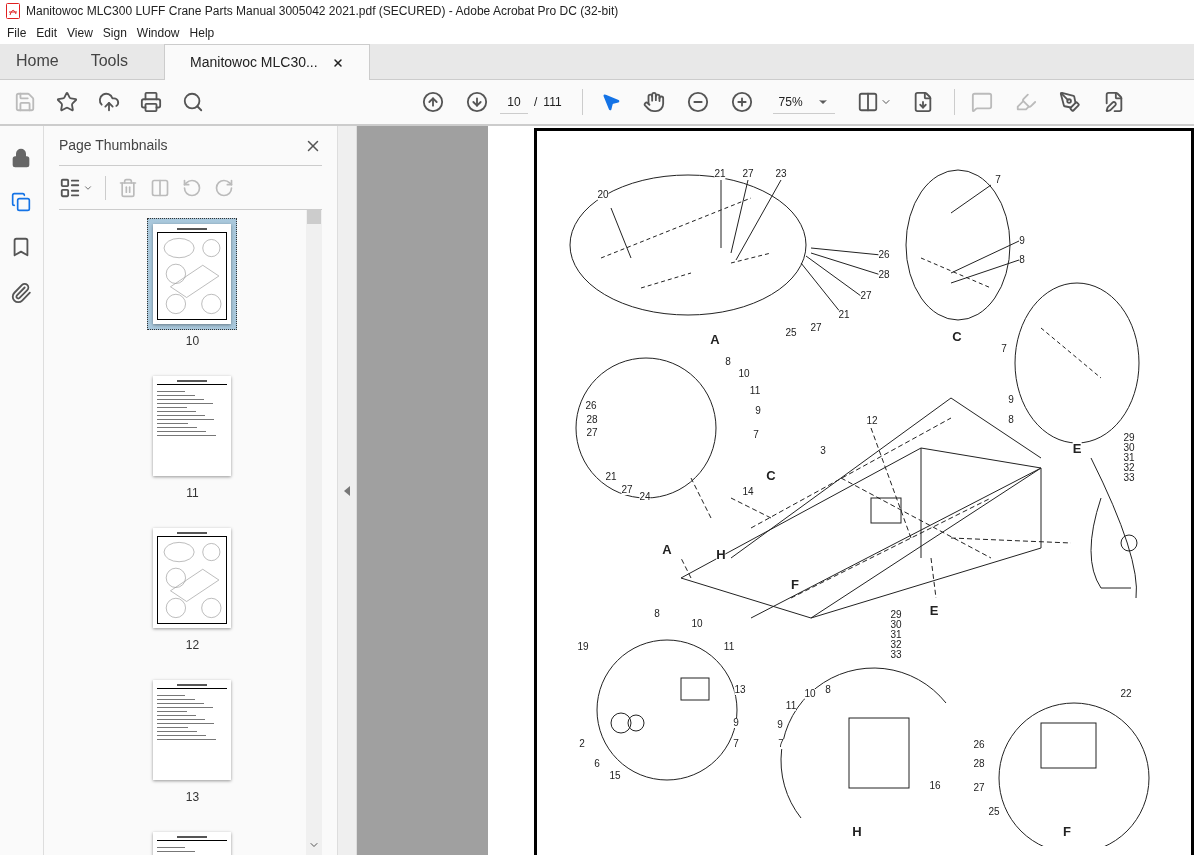 This screenshot has height=855, width=1194. Describe the element at coordinates (748, 492) in the screenshot. I see `callout-number: 14` at that location.